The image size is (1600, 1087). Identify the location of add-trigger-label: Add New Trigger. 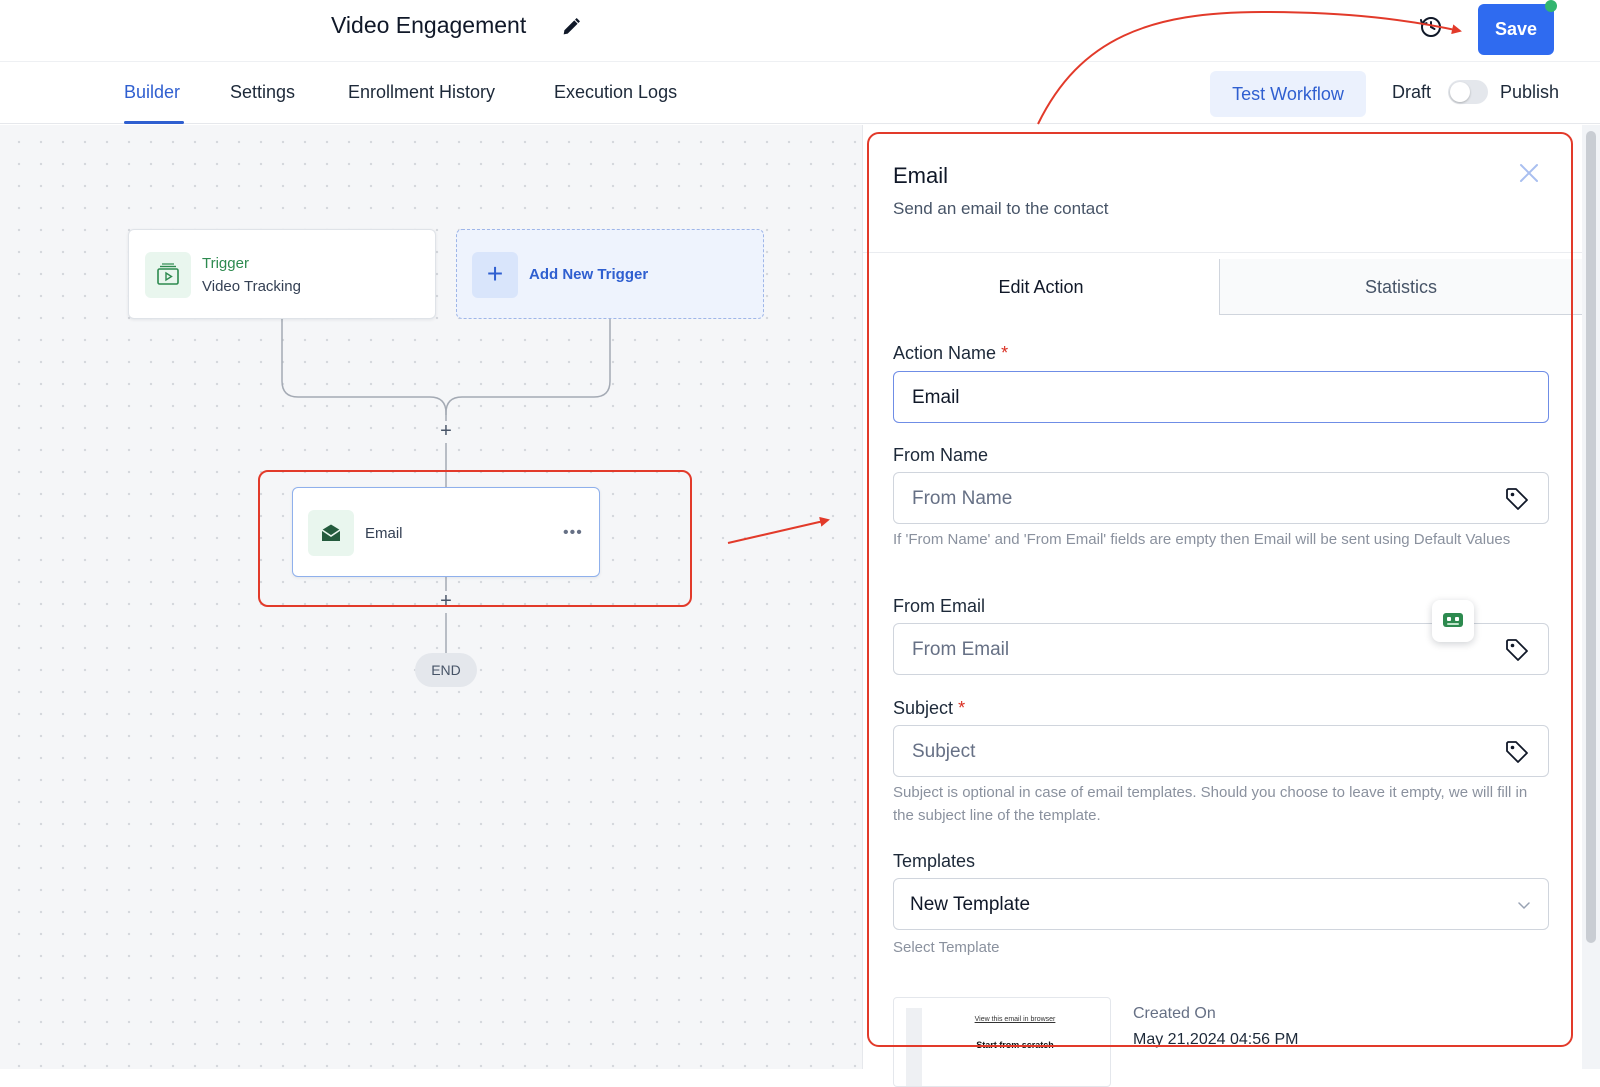
(589, 274).